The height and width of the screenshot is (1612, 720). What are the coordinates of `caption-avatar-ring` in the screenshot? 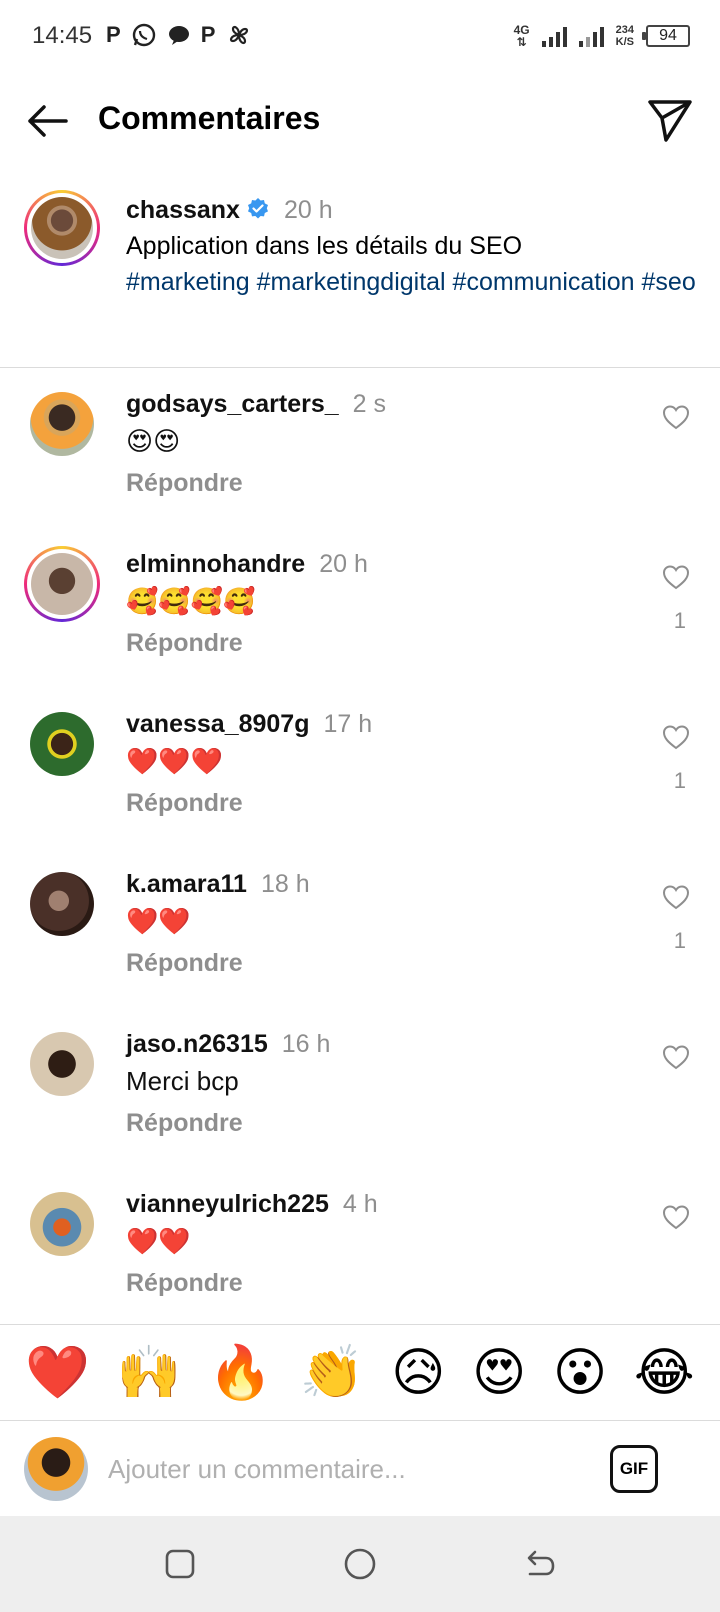 It's located at (62, 228).